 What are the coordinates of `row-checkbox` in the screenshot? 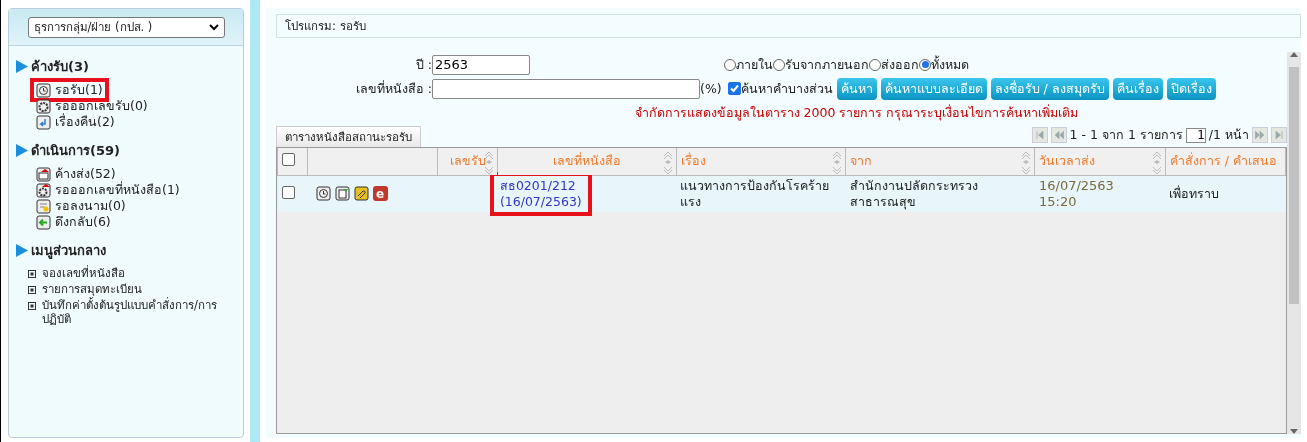 It's located at (288, 192).